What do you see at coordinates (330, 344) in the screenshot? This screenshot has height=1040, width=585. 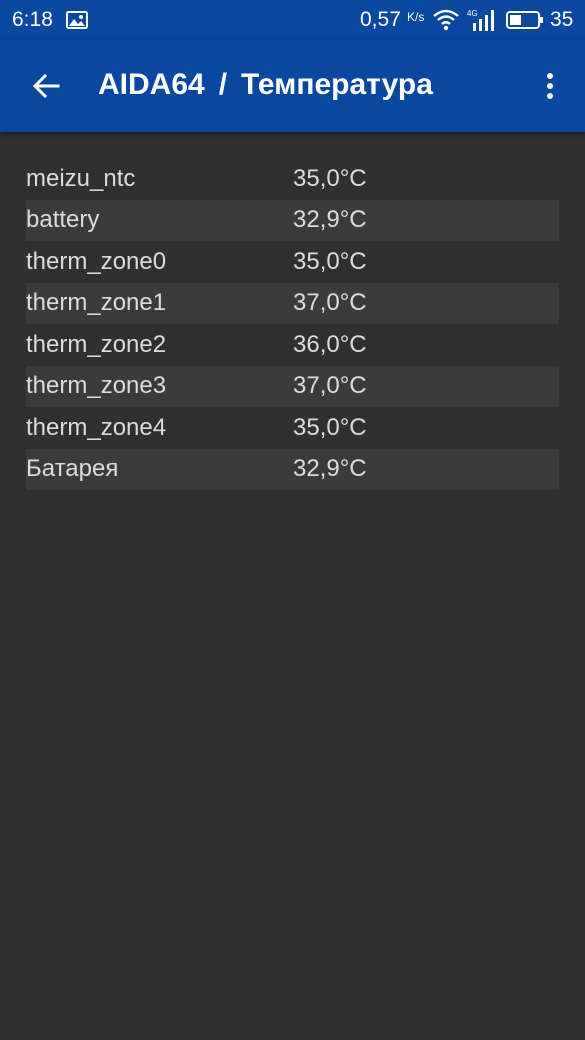 I see `sensor-value: 36,0°C` at bounding box center [330, 344].